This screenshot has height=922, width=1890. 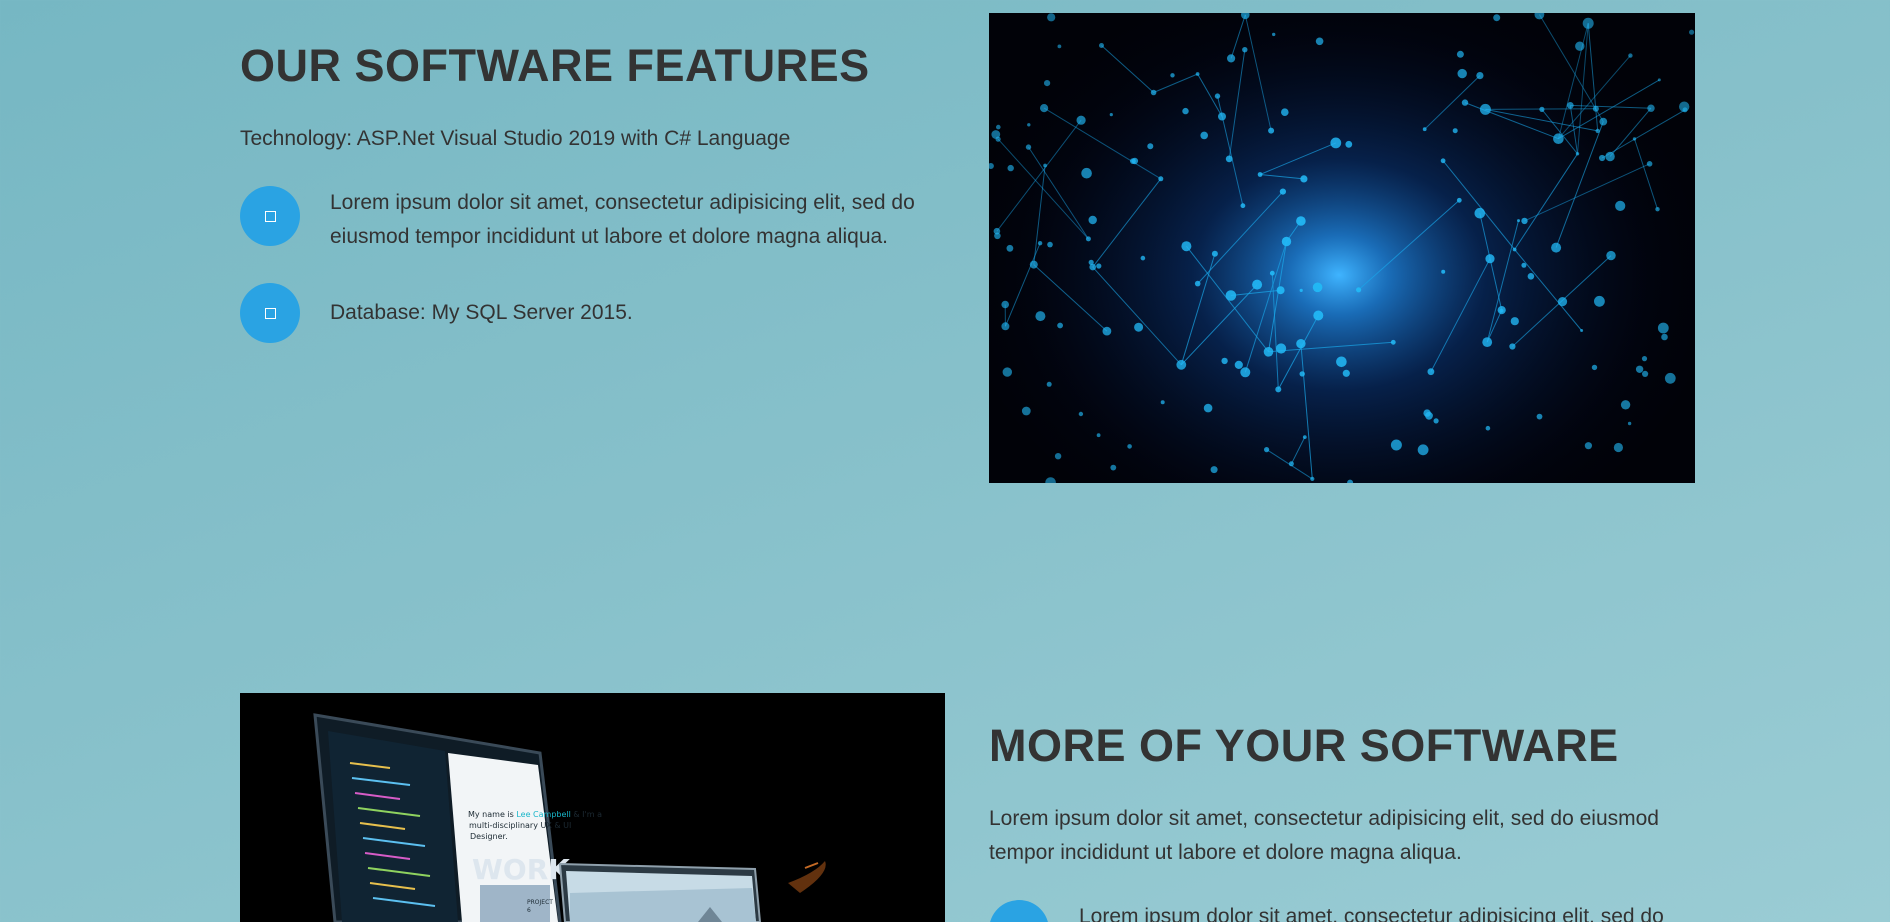 What do you see at coordinates (529, 910) in the screenshot?
I see `laptop-project-number: 6` at bounding box center [529, 910].